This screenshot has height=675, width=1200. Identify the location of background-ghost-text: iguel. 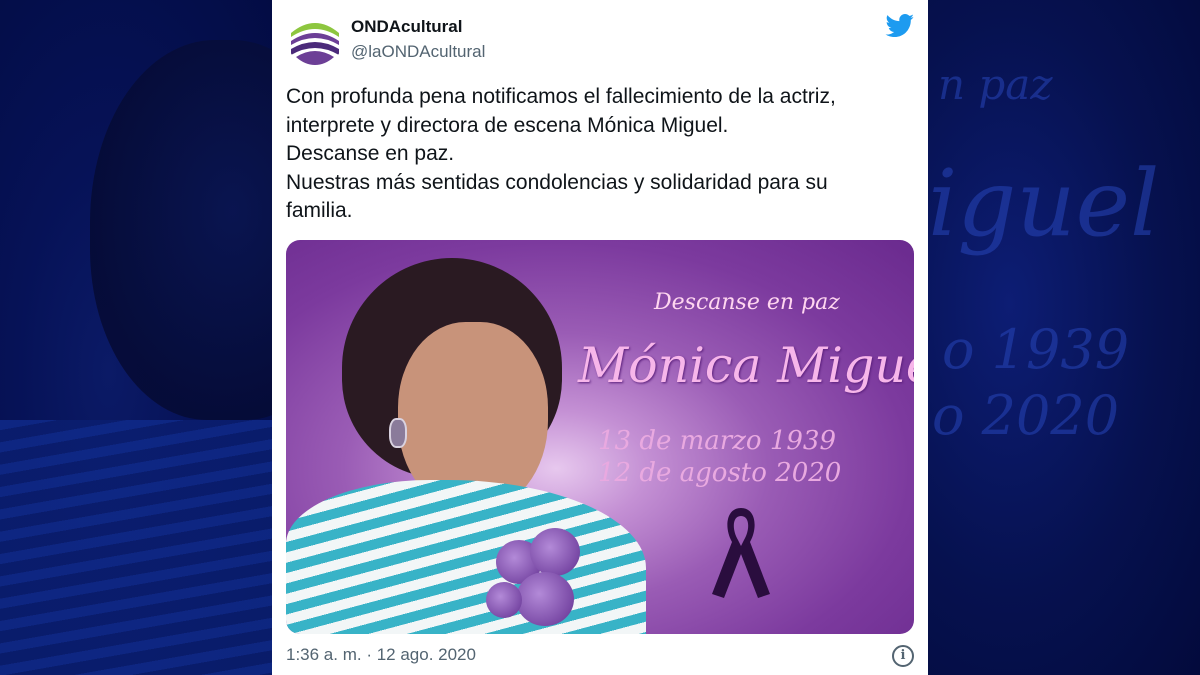
(1044, 203).